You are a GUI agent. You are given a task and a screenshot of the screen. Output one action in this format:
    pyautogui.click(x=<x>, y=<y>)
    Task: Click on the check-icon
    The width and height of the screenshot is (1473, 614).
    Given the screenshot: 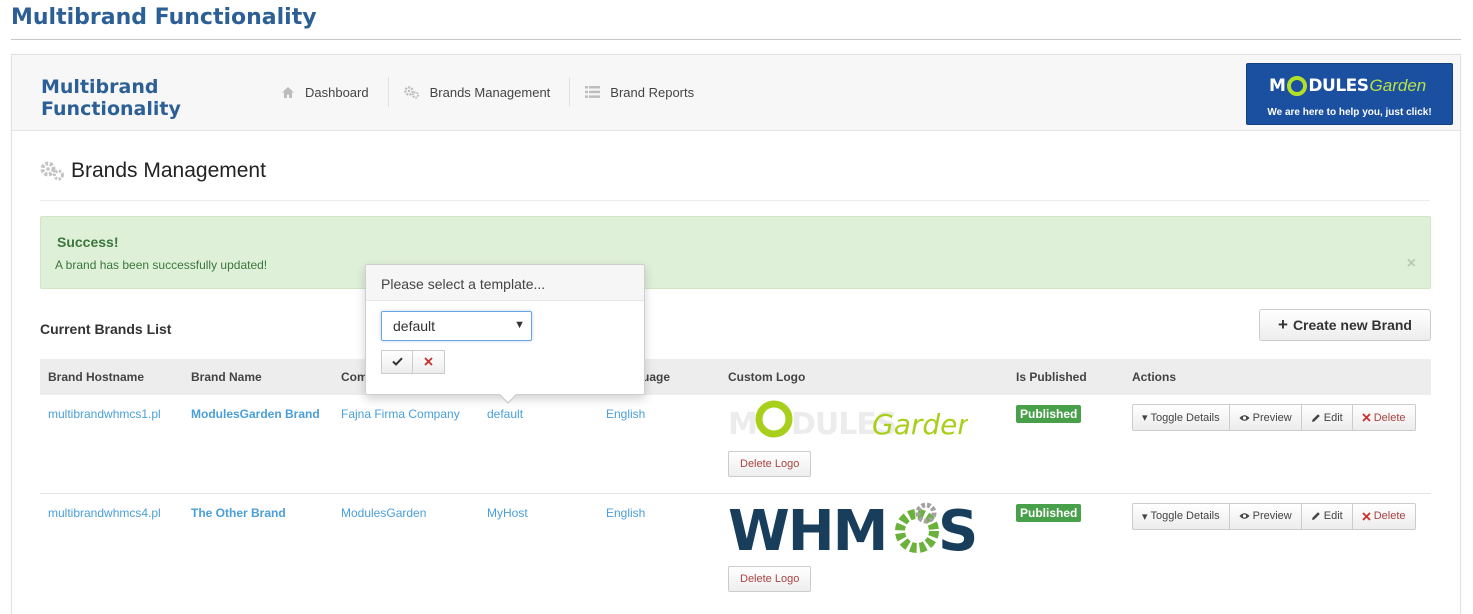 What is the action you would take?
    pyautogui.click(x=397, y=362)
    